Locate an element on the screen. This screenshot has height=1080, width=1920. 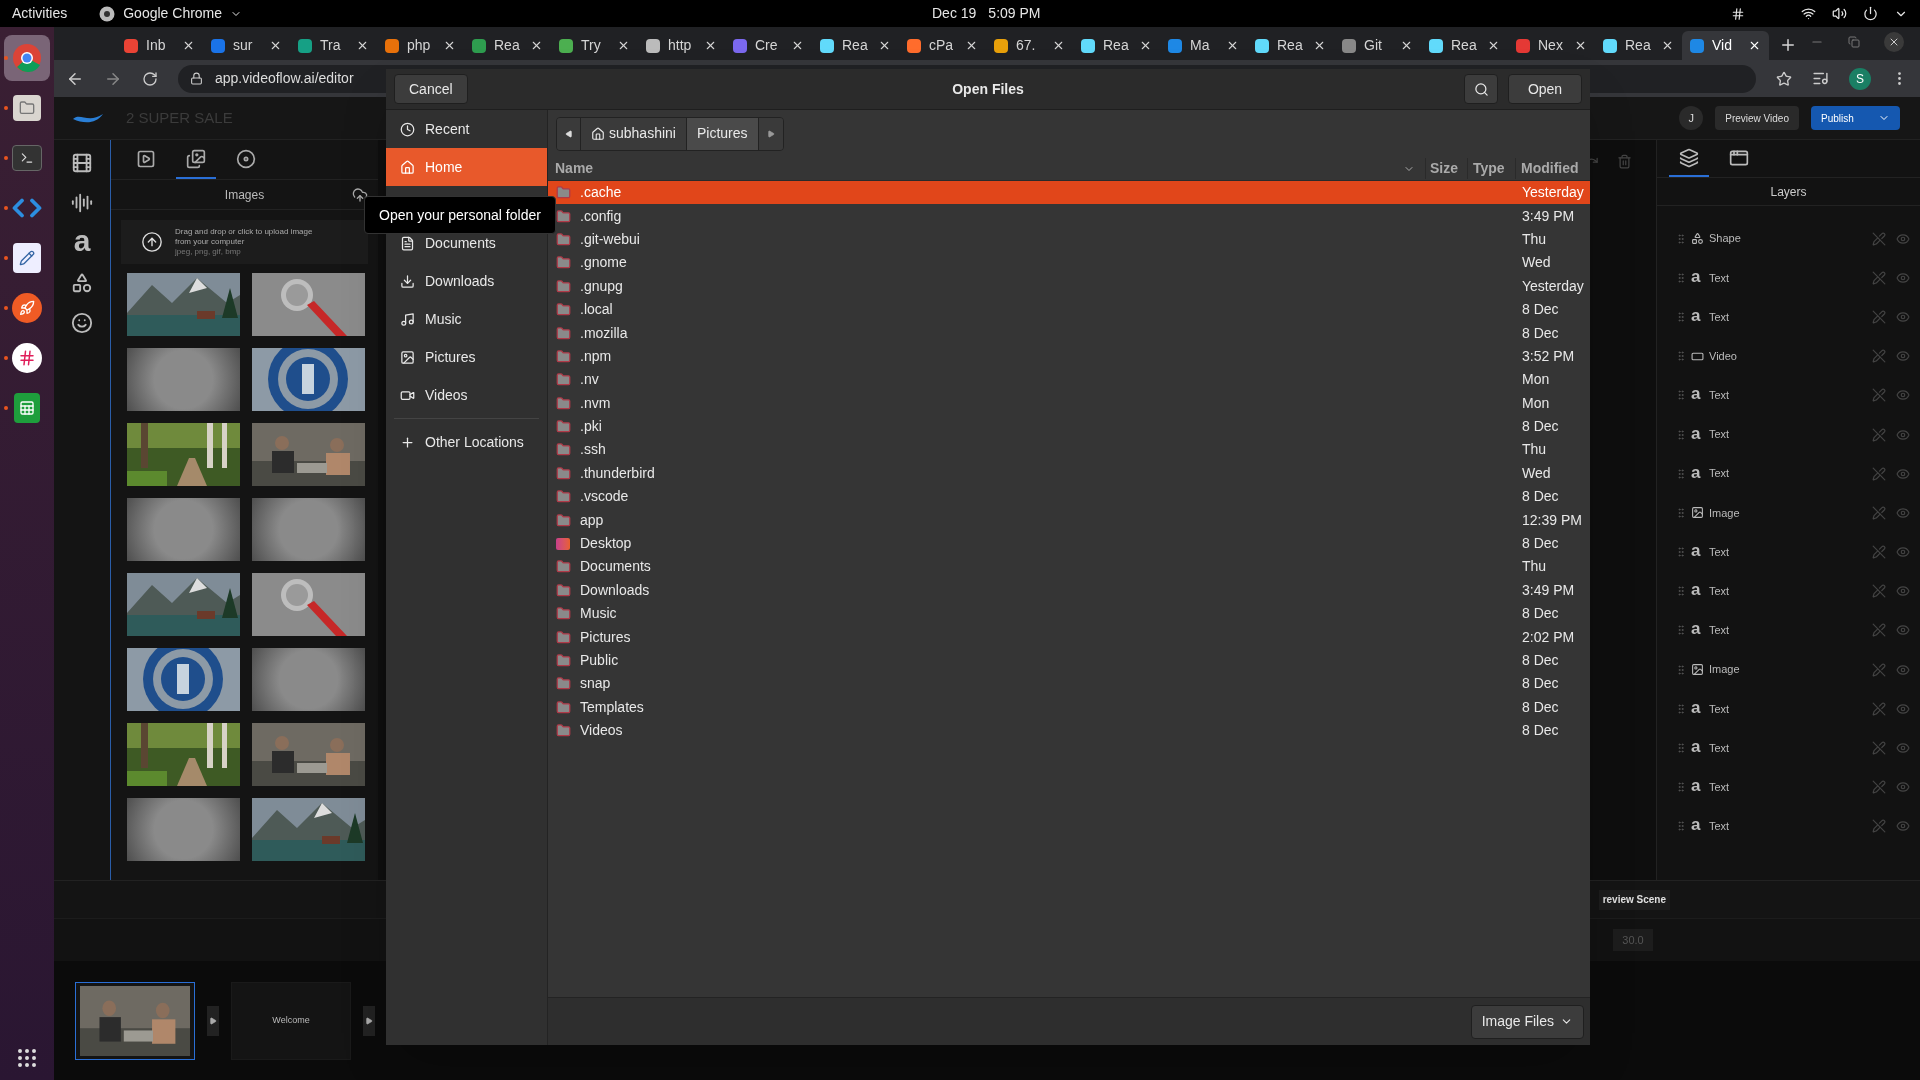
file-row: .mozilla 8 Dec is located at coordinates (1069, 333).